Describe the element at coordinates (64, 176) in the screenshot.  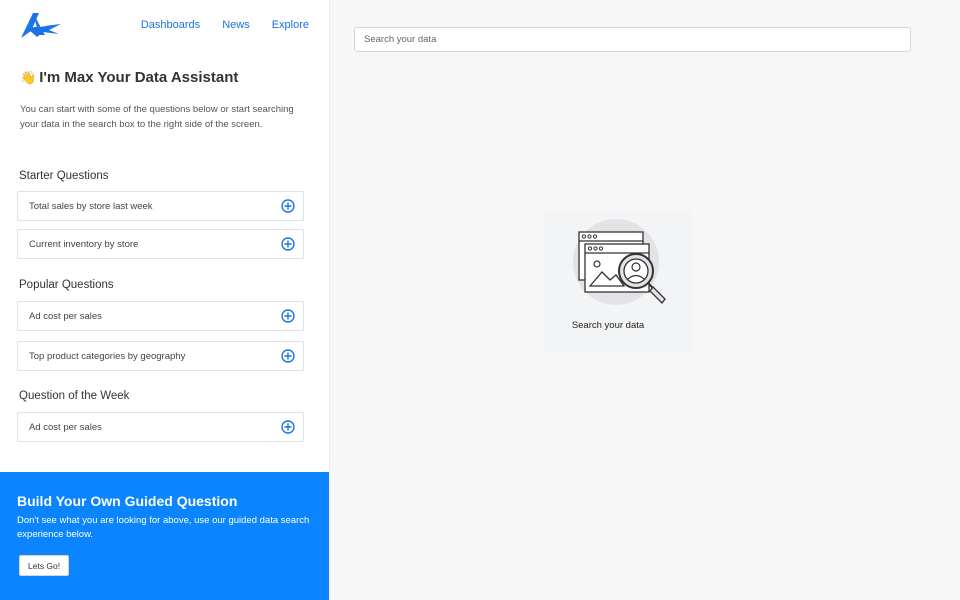
I see `starter-questions-heading: Starter Questions` at that location.